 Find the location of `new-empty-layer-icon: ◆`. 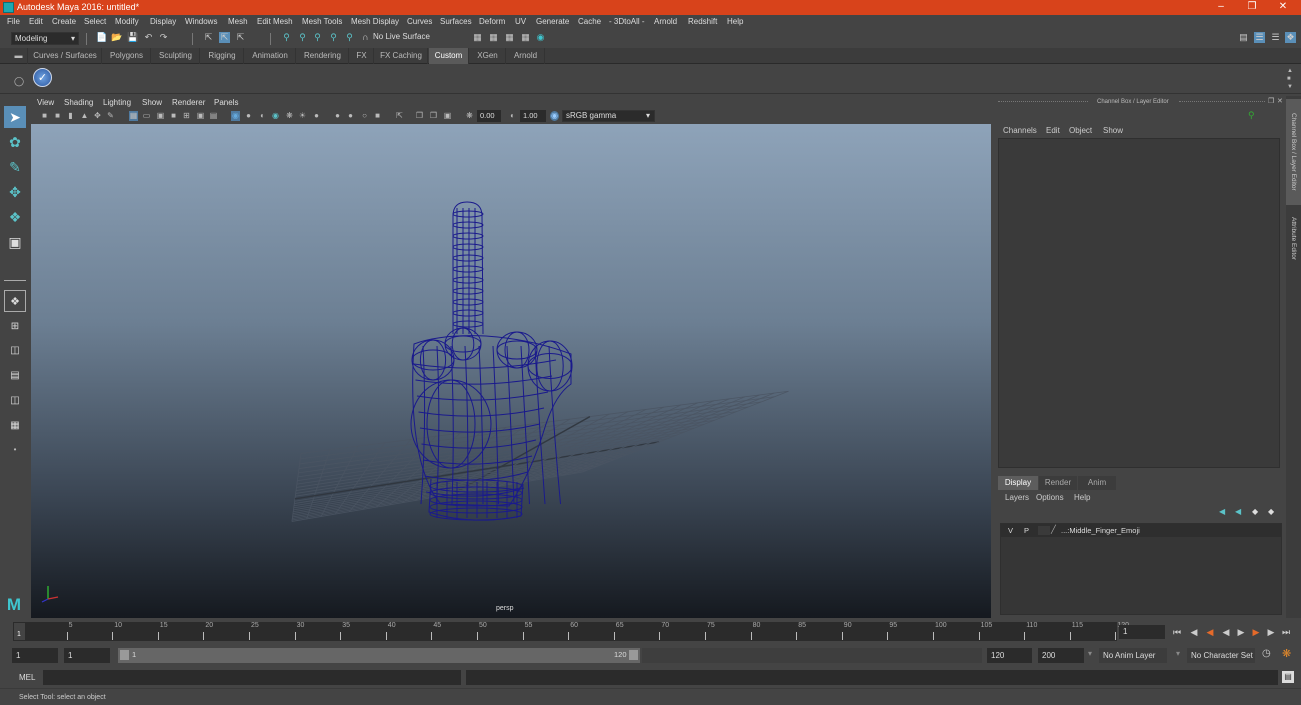

new-empty-layer-icon: ◆ is located at coordinates (1255, 511).